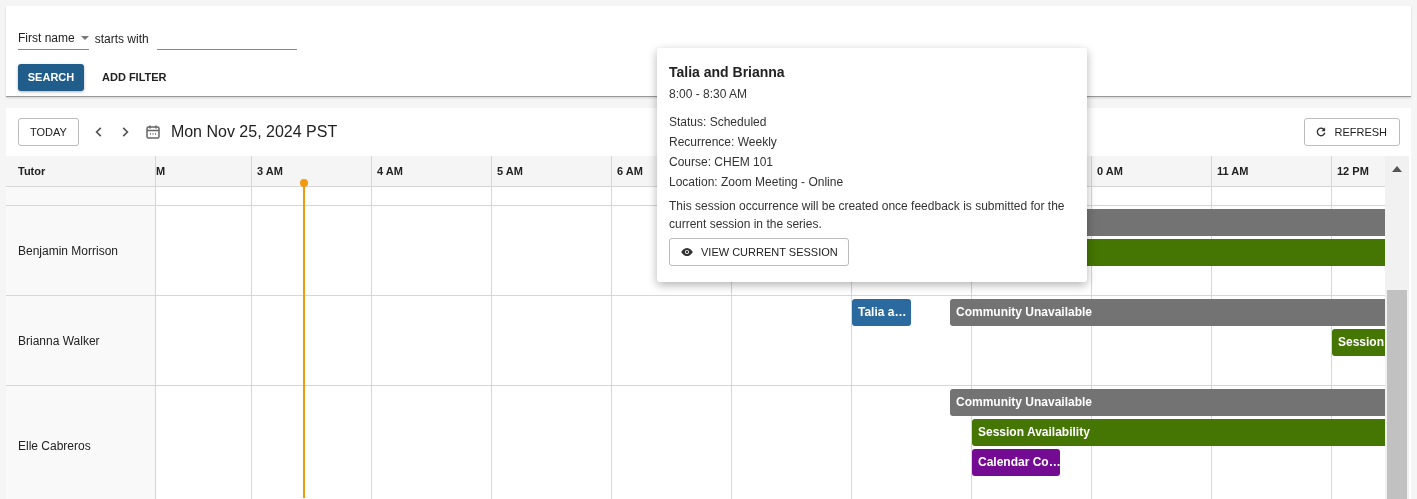 Image resolution: width=1417 pixels, height=499 pixels. What do you see at coordinates (722, 162) in the screenshot?
I see `event-detail: Course: CHEM 101` at bounding box center [722, 162].